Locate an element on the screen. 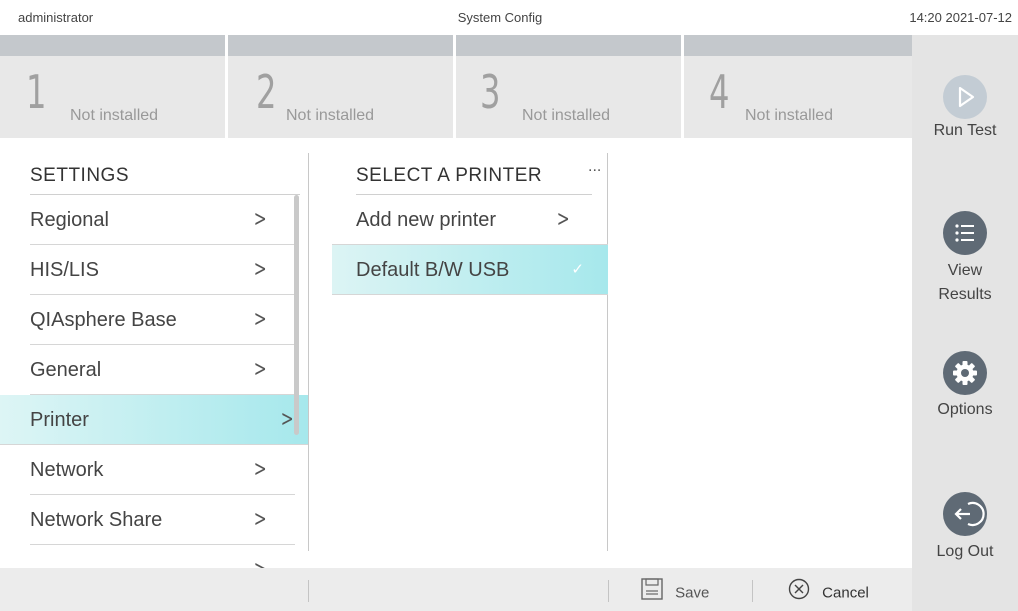  cancel-button: Cancel is located at coordinates (828, 591).